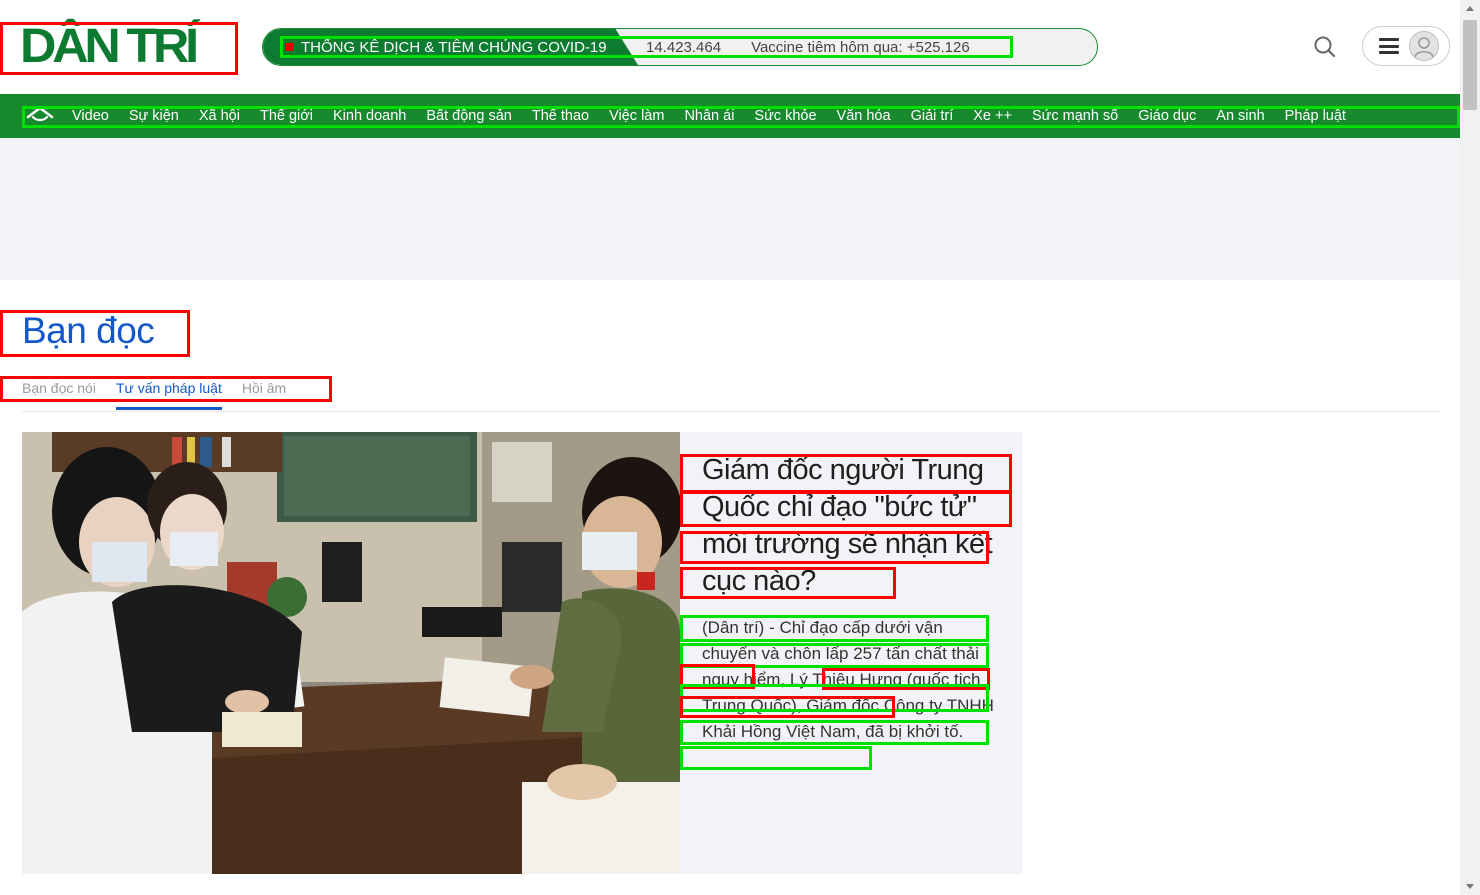 The width and height of the screenshot is (1480, 895). Describe the element at coordinates (1315, 116) in the screenshot. I see `nav-item: Pháp luật` at that location.